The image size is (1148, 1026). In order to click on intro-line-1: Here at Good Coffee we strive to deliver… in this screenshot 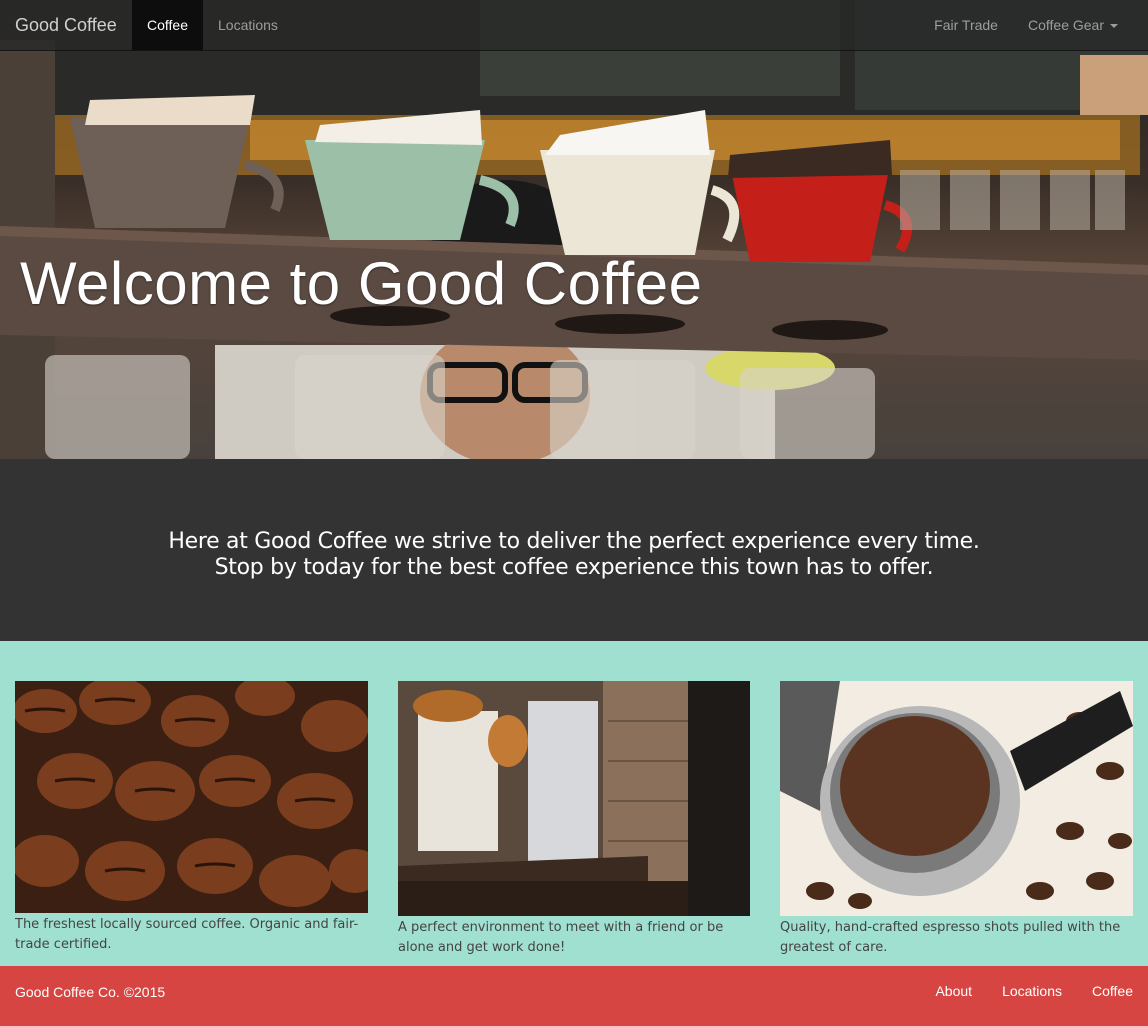, I will do `click(574, 541)`.